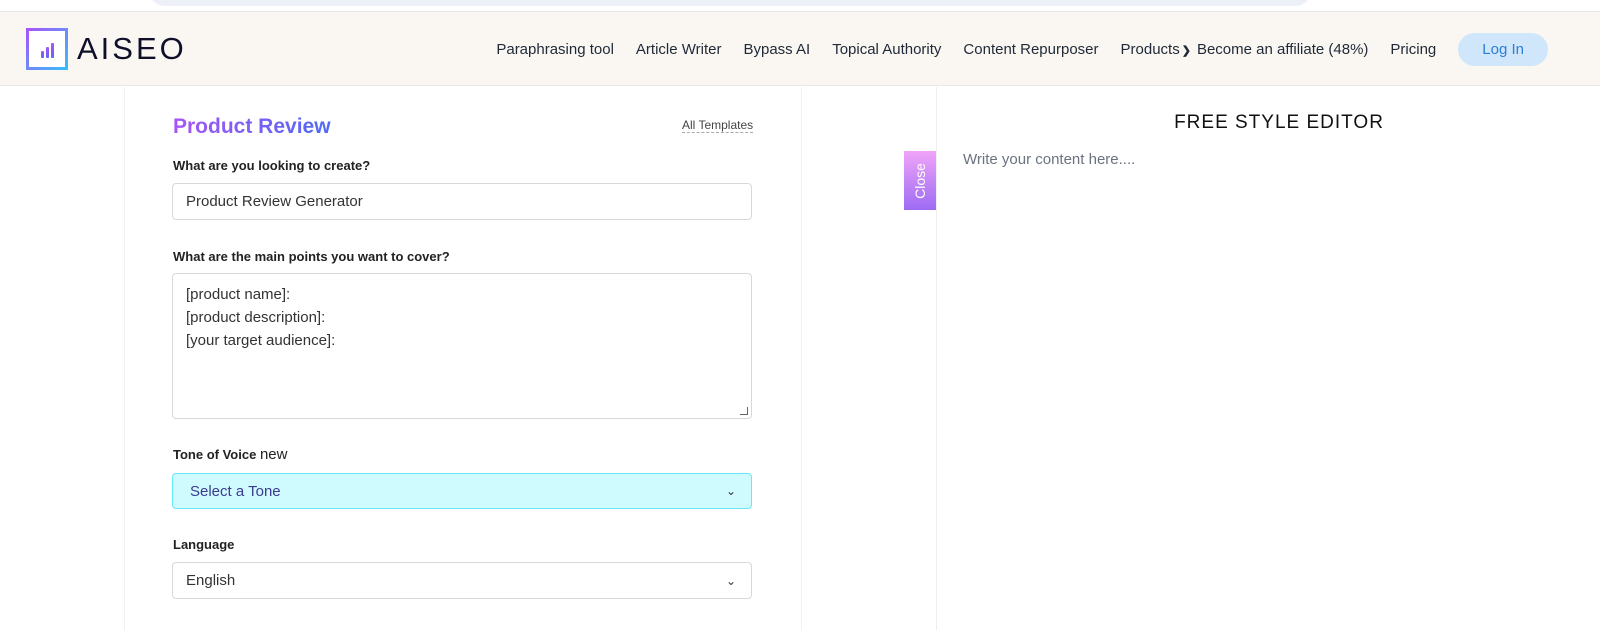 The height and width of the screenshot is (630, 1600). What do you see at coordinates (274, 201) in the screenshot?
I see `create-input-value: Product Review Generator` at bounding box center [274, 201].